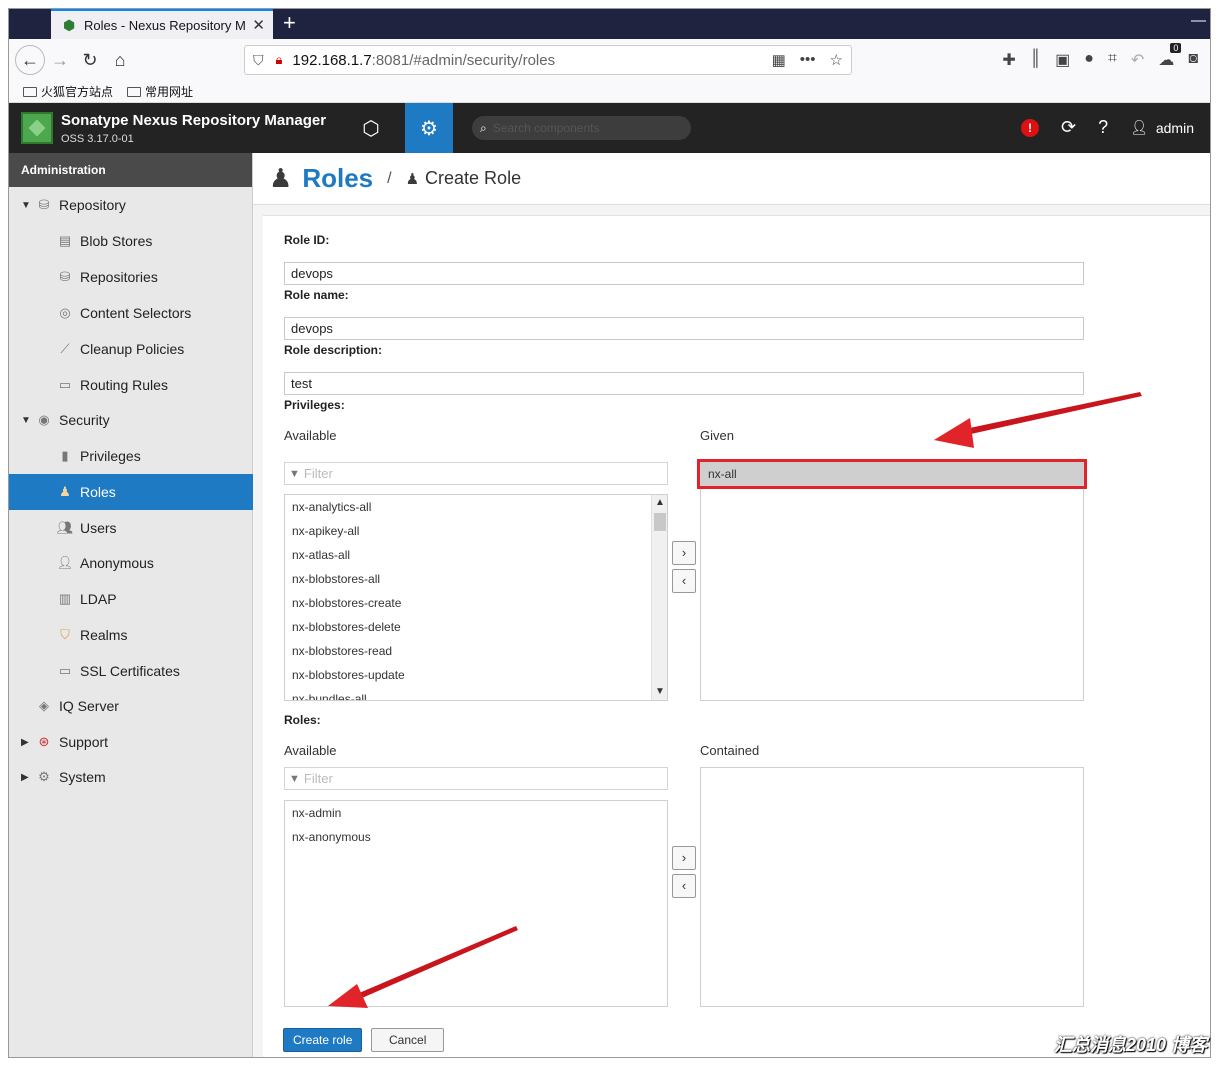  What do you see at coordinates (1170, 56) in the screenshot?
I see `sync-icon: ☁ 0` at bounding box center [1170, 56].